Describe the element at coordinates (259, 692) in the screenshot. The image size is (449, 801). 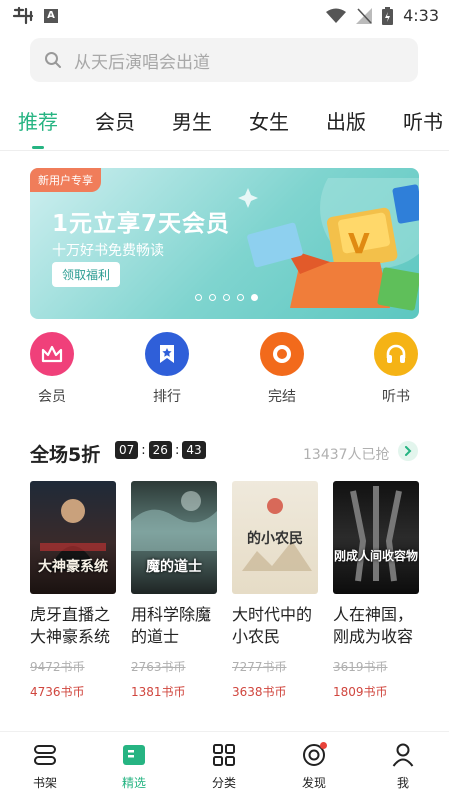
I see `book-sale-price: 3638书币` at that location.